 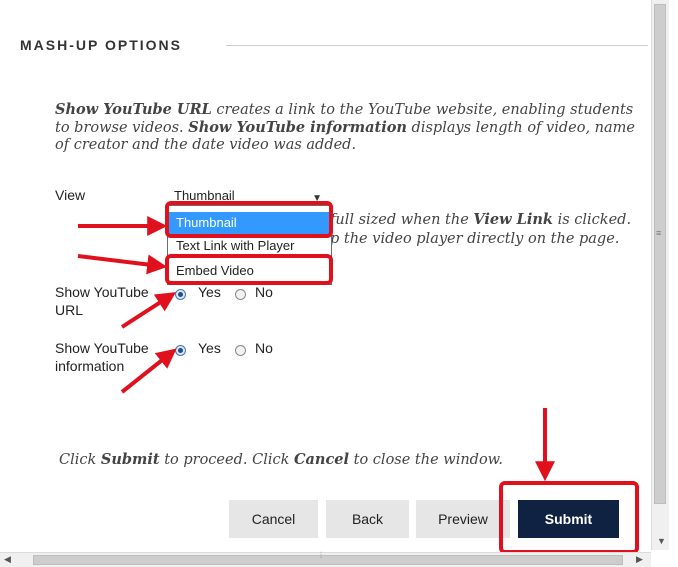 I want to click on scroll-right-arrow-icon: ▶, so click(x=639, y=559).